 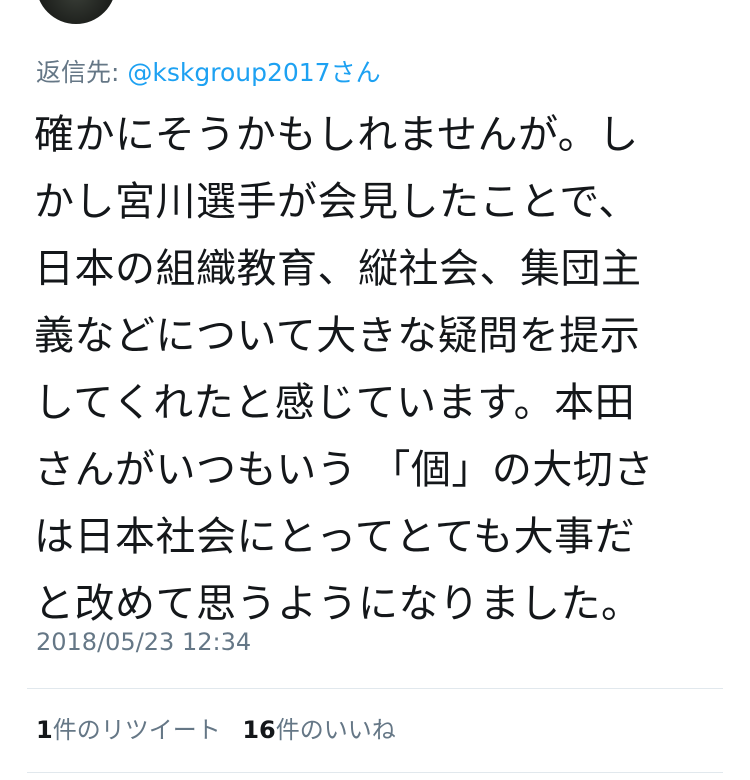 What do you see at coordinates (336, 135) in the screenshot?
I see `tweet-line: 確かにそうかもしれませんが。し` at bounding box center [336, 135].